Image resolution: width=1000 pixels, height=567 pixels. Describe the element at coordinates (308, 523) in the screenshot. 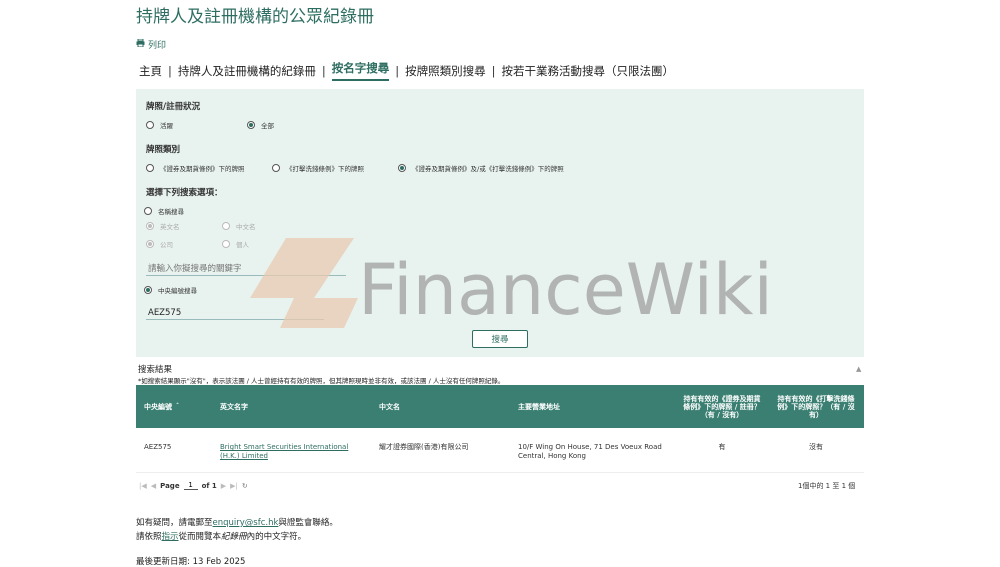

I see `contact-suffix: 與證監會聯絡。` at that location.